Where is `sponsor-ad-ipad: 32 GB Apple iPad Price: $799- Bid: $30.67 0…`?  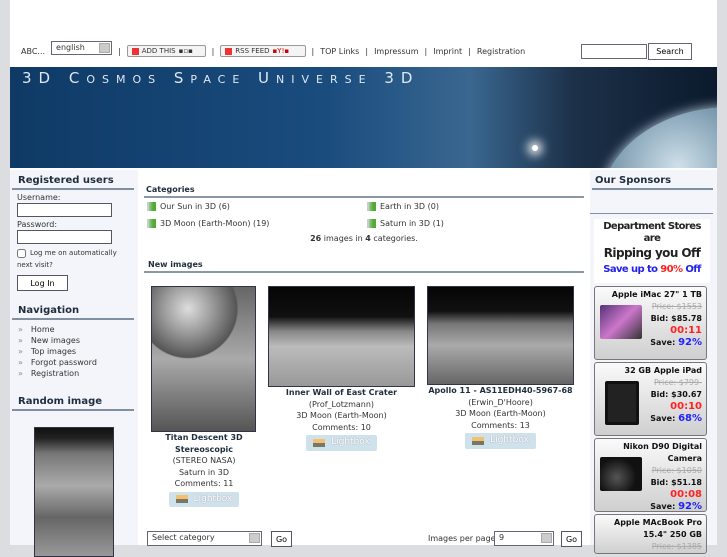 sponsor-ad-ipad: 32 GB Apple iPad Price: $799- Bid: $30.67 0… is located at coordinates (650, 399).